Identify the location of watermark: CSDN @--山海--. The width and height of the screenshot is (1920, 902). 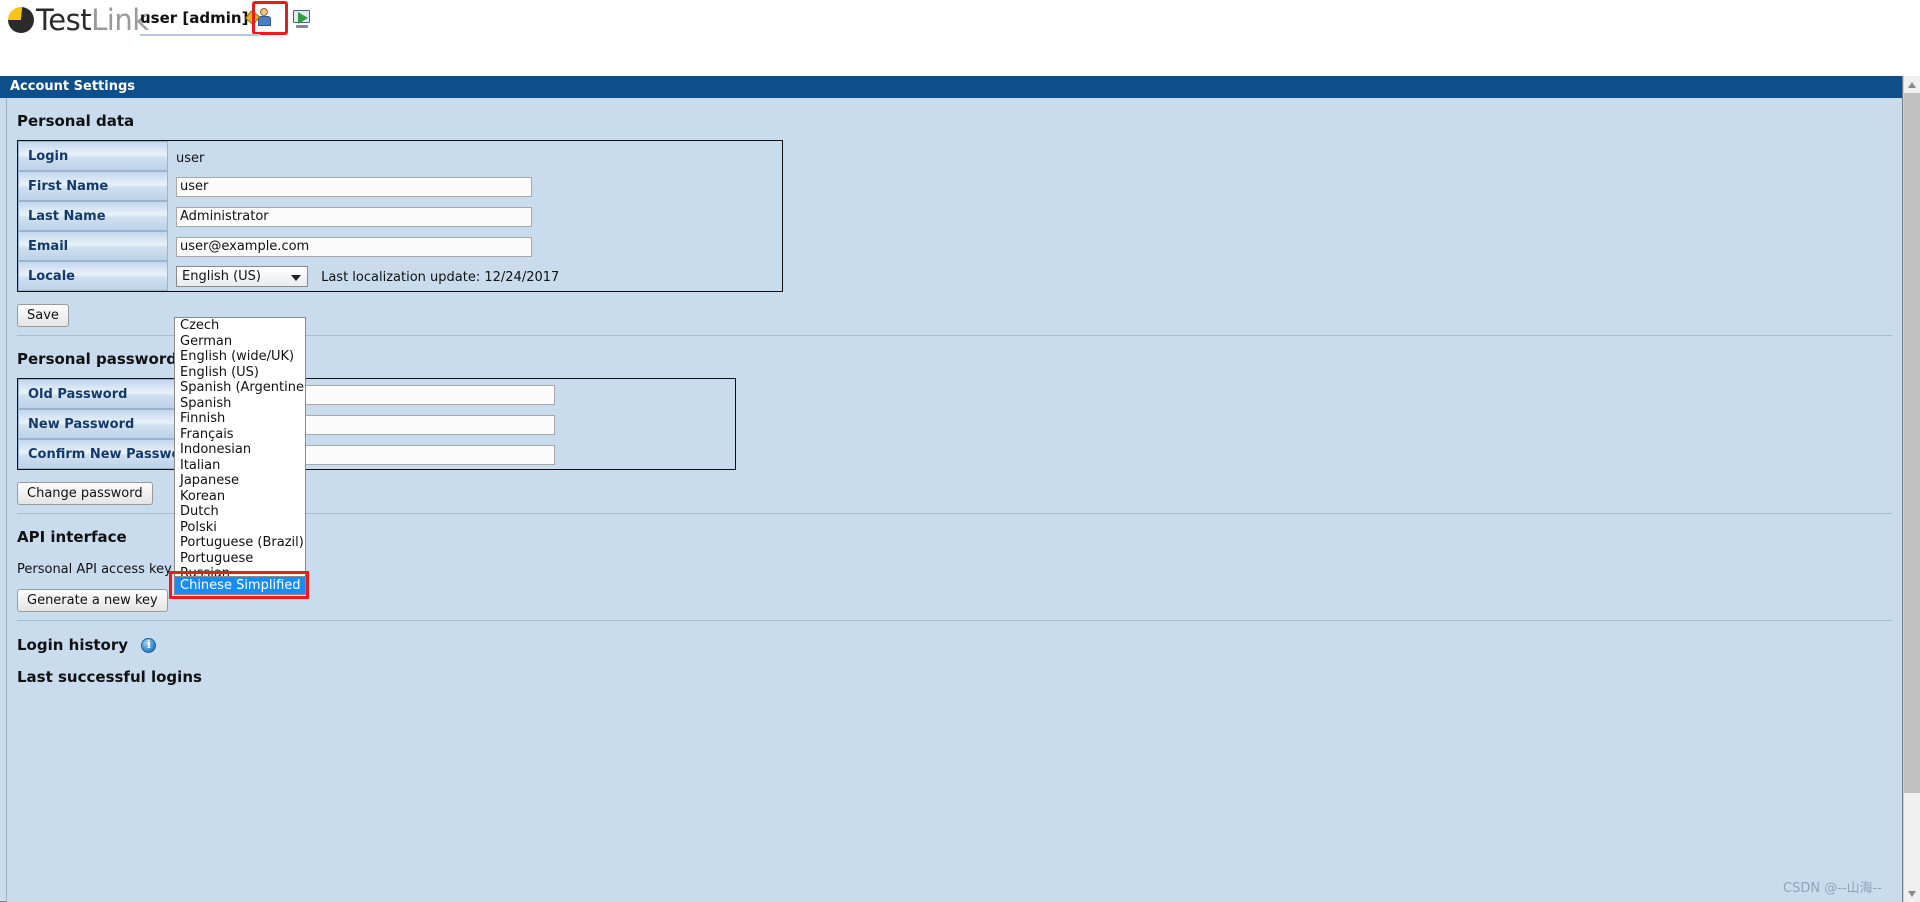
(1832, 888).